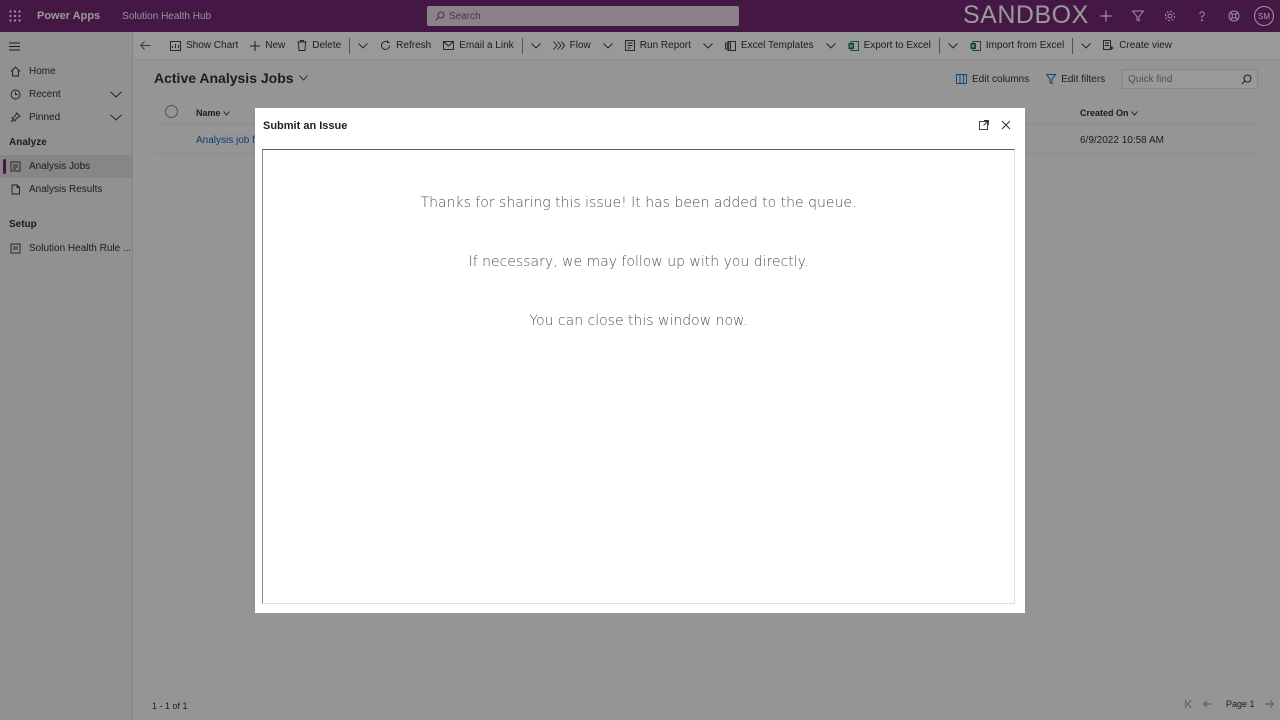  I want to click on close-window-message: You can close this window now., so click(638, 321).